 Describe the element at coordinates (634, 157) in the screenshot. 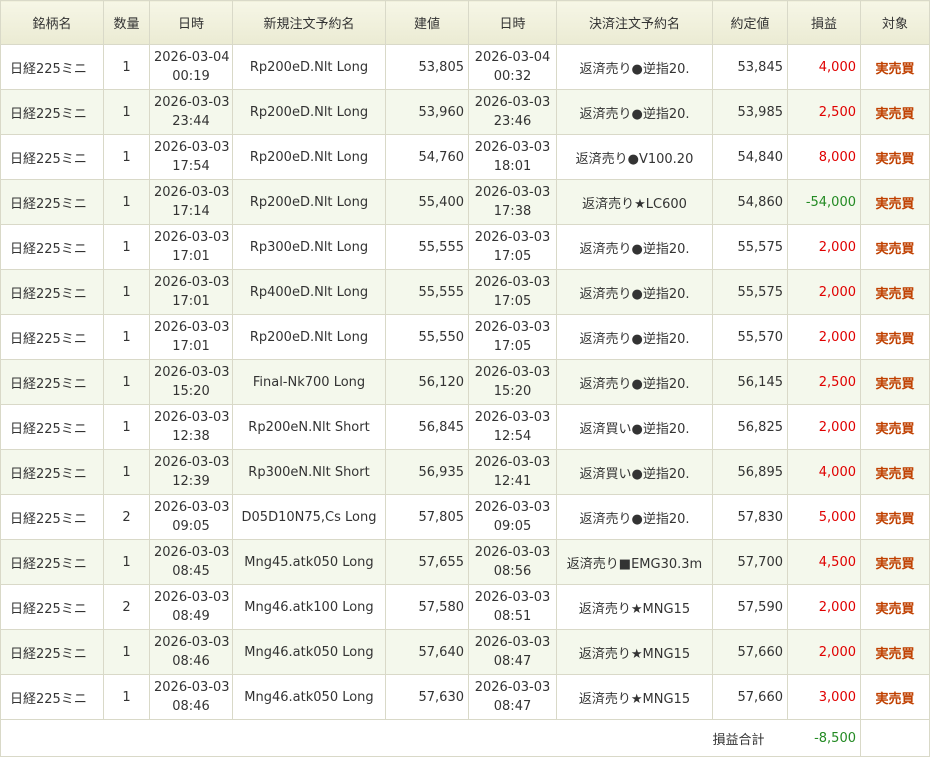

I see `exit-order-name-cell: 返済売り●V100.20` at that location.